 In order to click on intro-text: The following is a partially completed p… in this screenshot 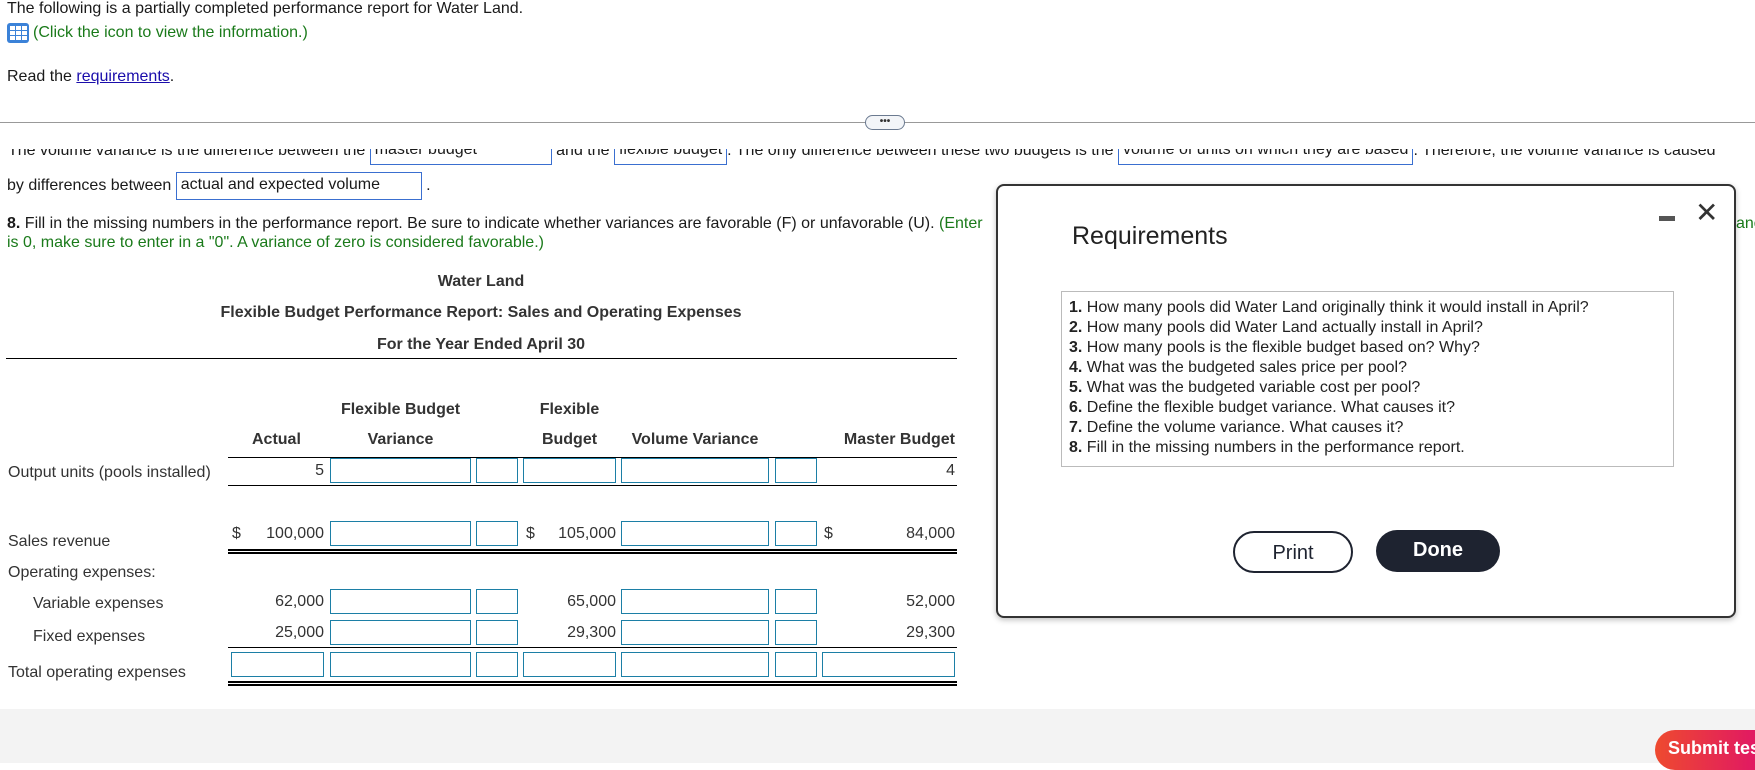, I will do `click(265, 8)`.